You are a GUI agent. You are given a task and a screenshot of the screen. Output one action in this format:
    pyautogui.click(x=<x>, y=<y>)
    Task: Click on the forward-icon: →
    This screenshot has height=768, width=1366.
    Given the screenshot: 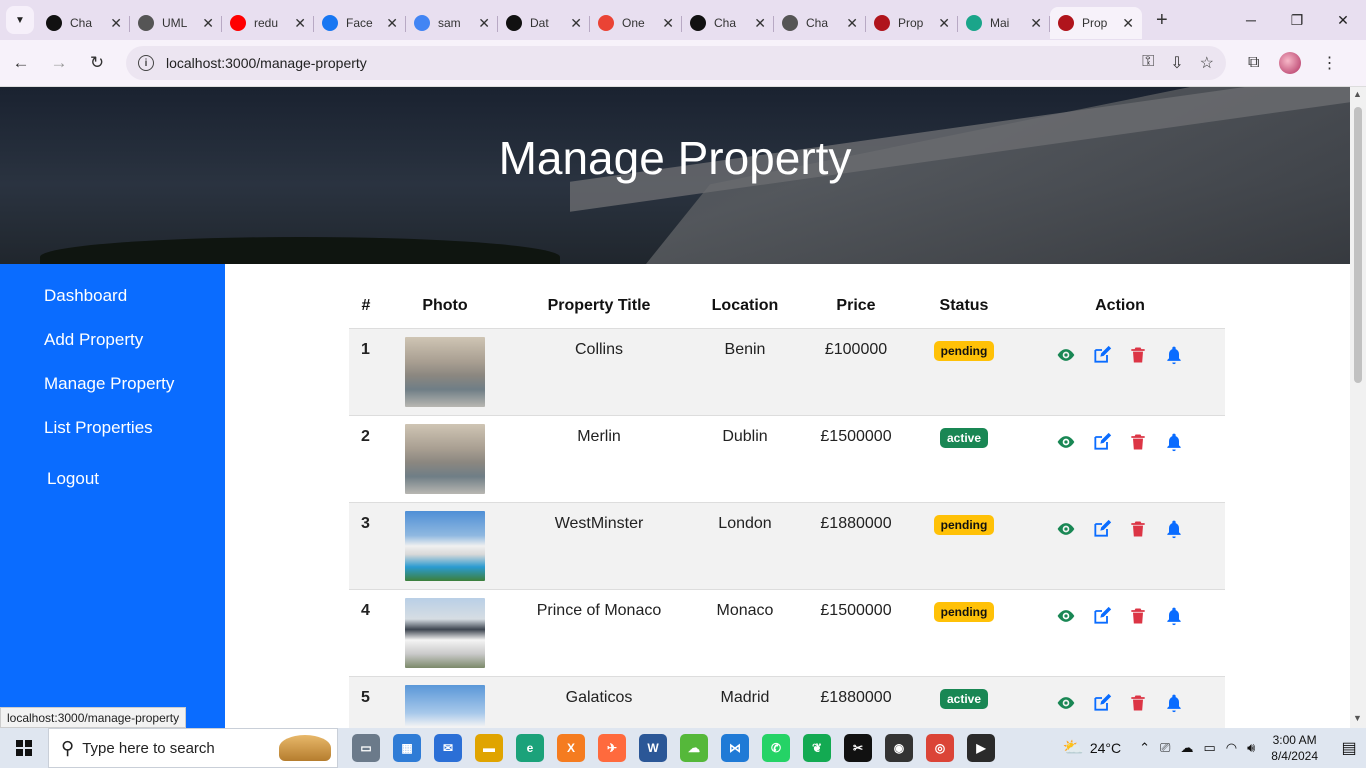 What is the action you would take?
    pyautogui.click(x=59, y=63)
    